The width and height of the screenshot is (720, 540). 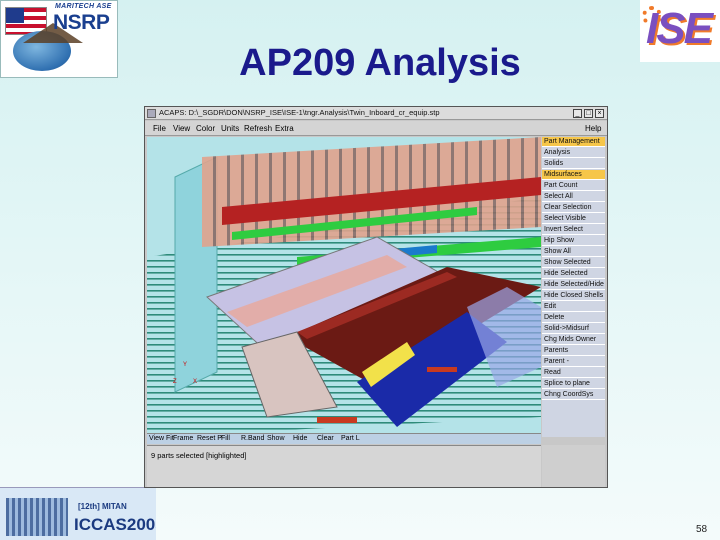 I want to click on status-right-panel, so click(x=573, y=466).